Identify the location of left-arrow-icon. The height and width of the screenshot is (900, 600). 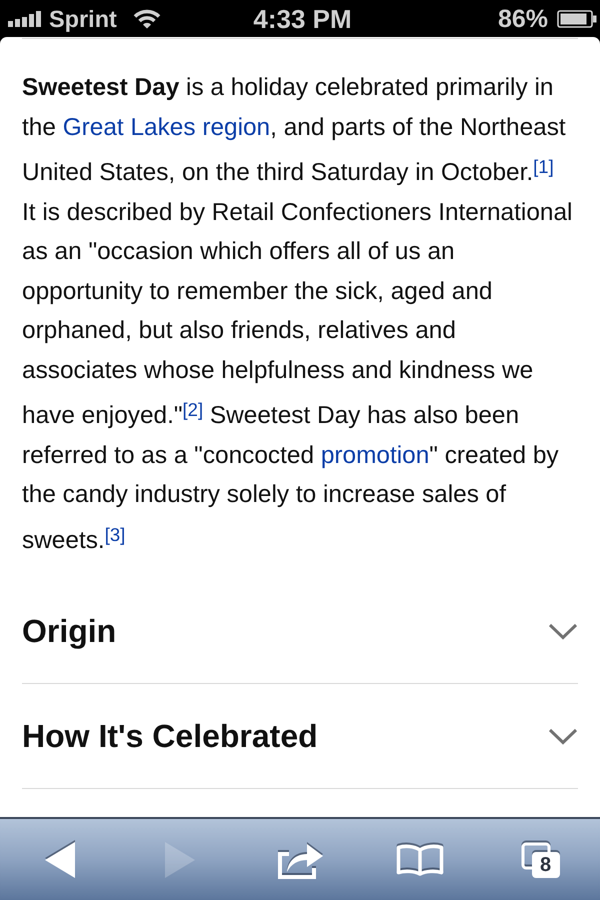
(60, 860).